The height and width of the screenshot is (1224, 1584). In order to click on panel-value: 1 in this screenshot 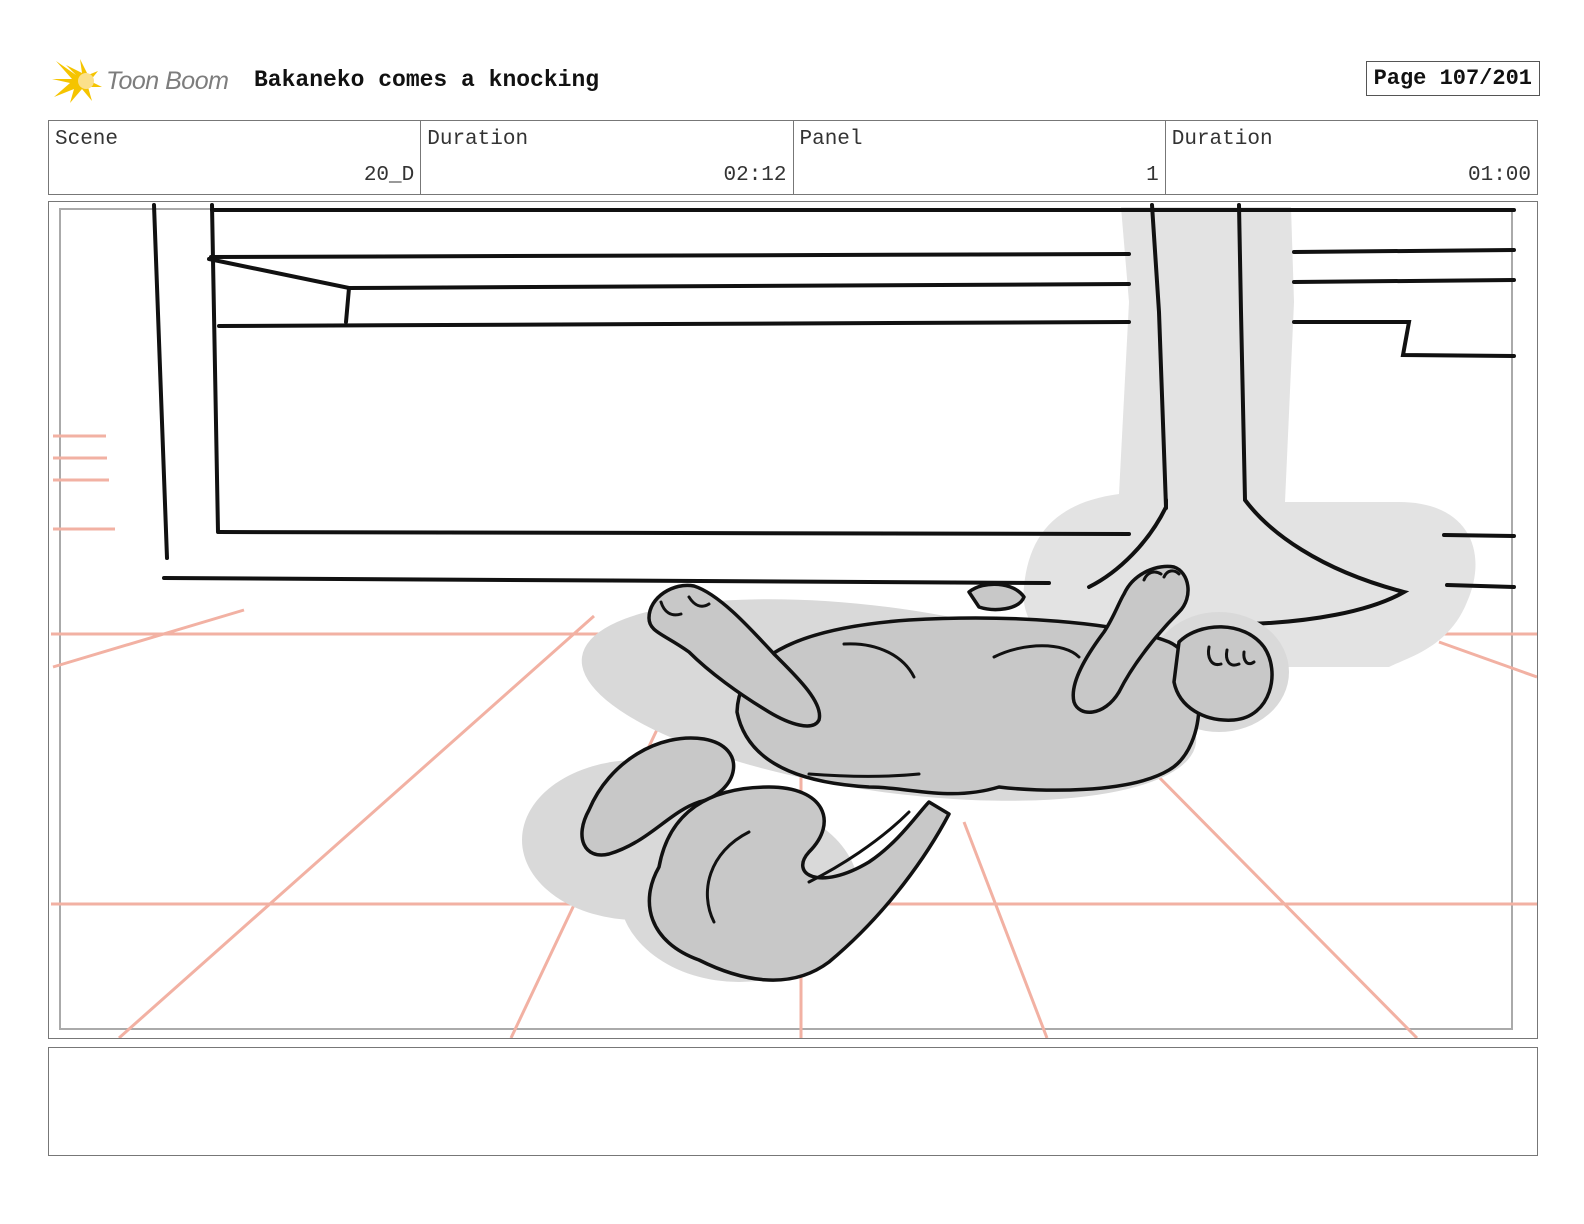, I will do `click(1152, 175)`.